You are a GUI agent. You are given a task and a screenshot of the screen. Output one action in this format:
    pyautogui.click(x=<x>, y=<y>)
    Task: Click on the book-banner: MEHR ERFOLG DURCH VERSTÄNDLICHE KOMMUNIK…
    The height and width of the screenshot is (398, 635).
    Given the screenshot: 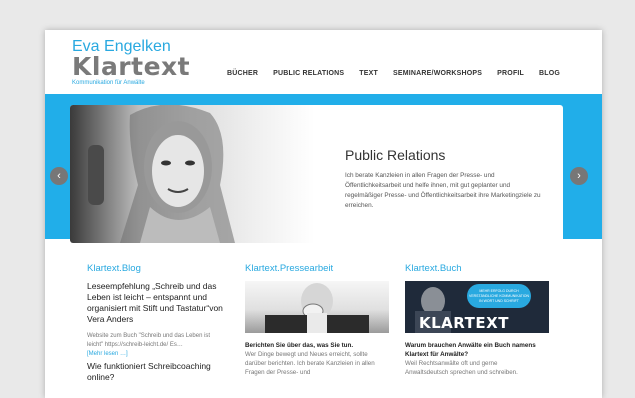 What is the action you would take?
    pyautogui.click(x=499, y=296)
    